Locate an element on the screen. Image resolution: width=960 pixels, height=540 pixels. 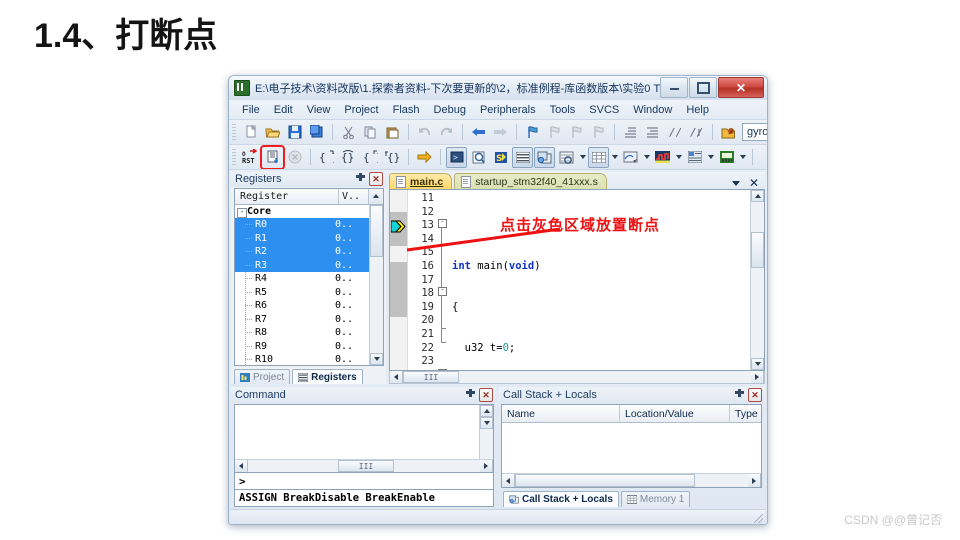
menu-project: Project is located at coordinates (361, 110).